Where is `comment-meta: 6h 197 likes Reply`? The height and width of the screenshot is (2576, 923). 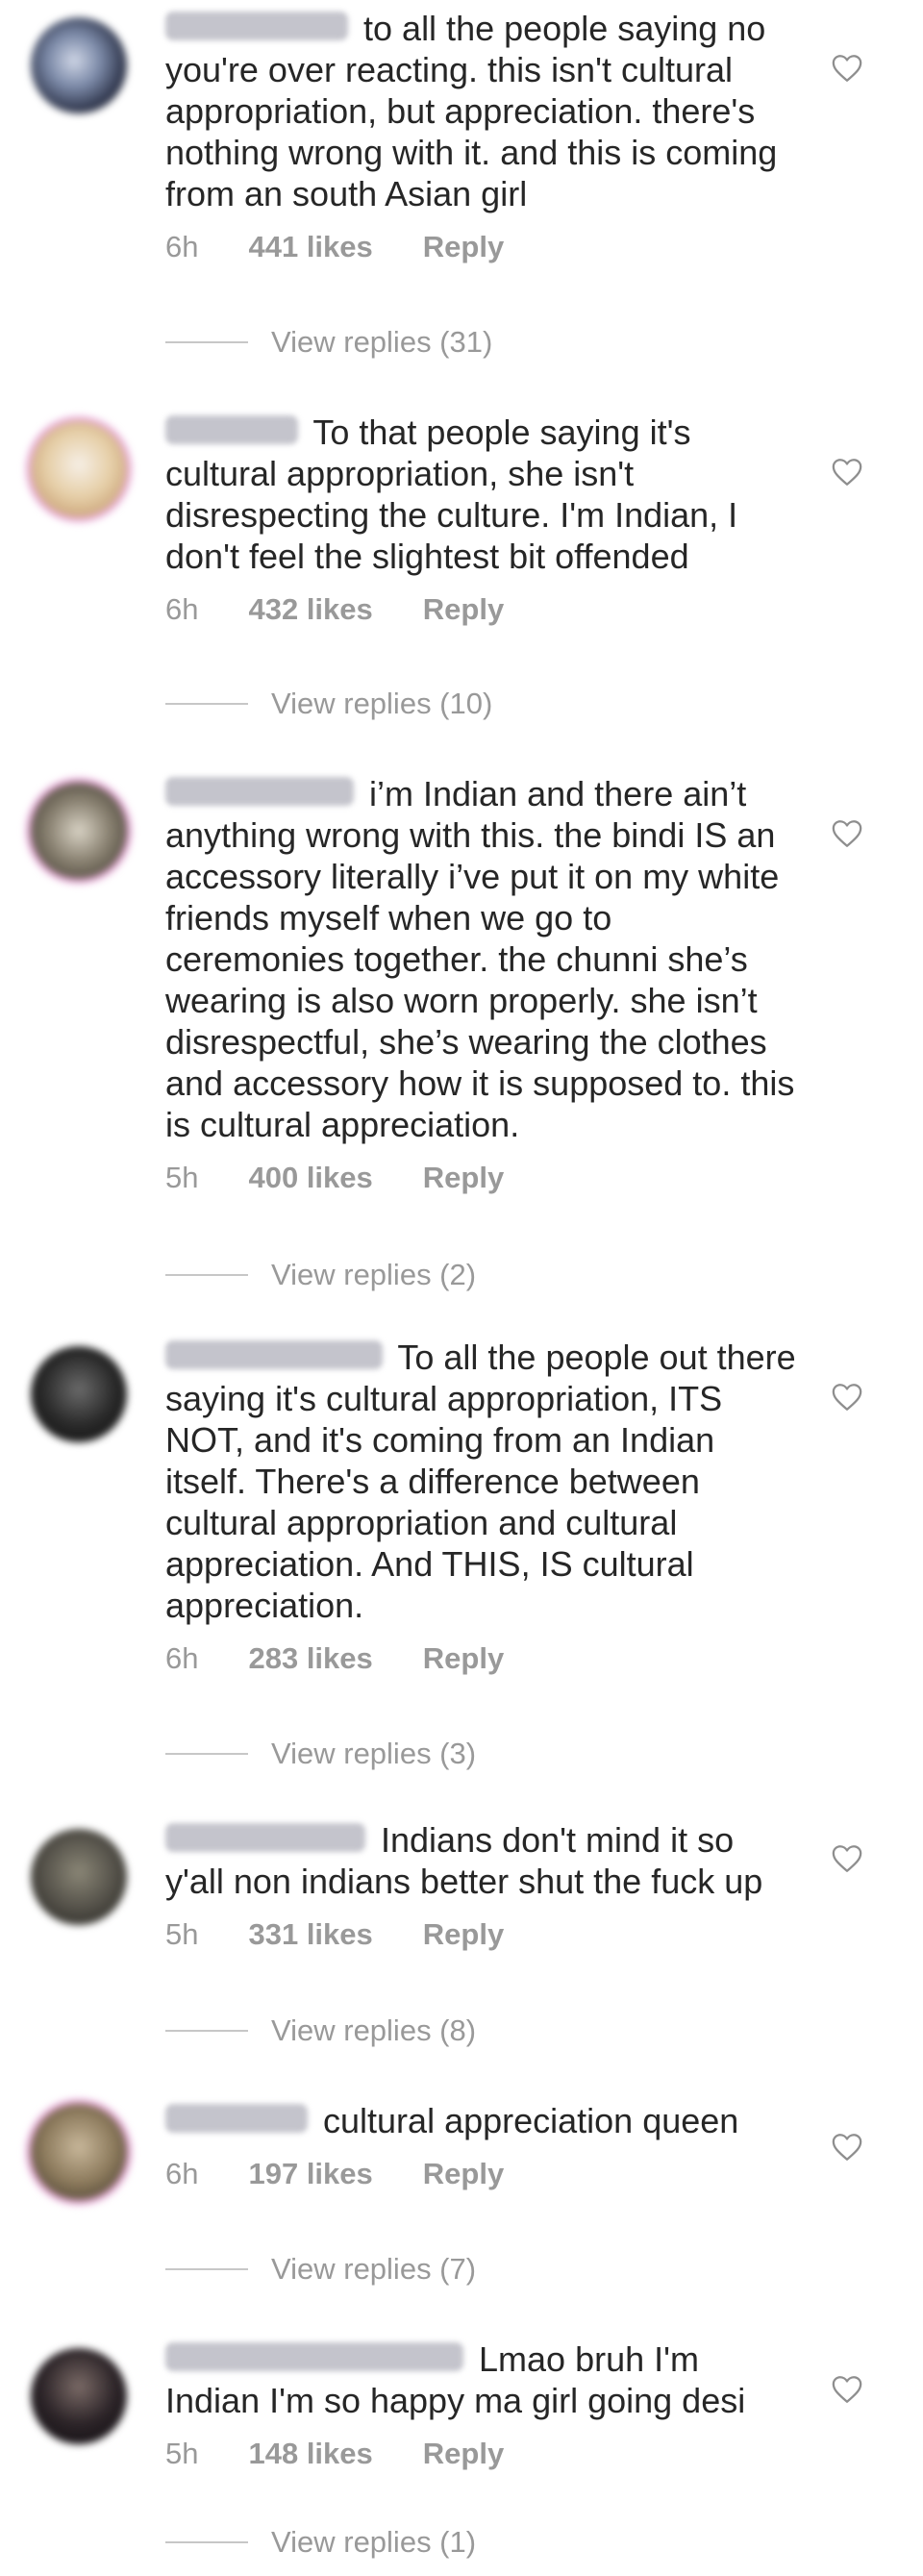
comment-meta: 6h 197 likes Reply is located at coordinates (482, 2174).